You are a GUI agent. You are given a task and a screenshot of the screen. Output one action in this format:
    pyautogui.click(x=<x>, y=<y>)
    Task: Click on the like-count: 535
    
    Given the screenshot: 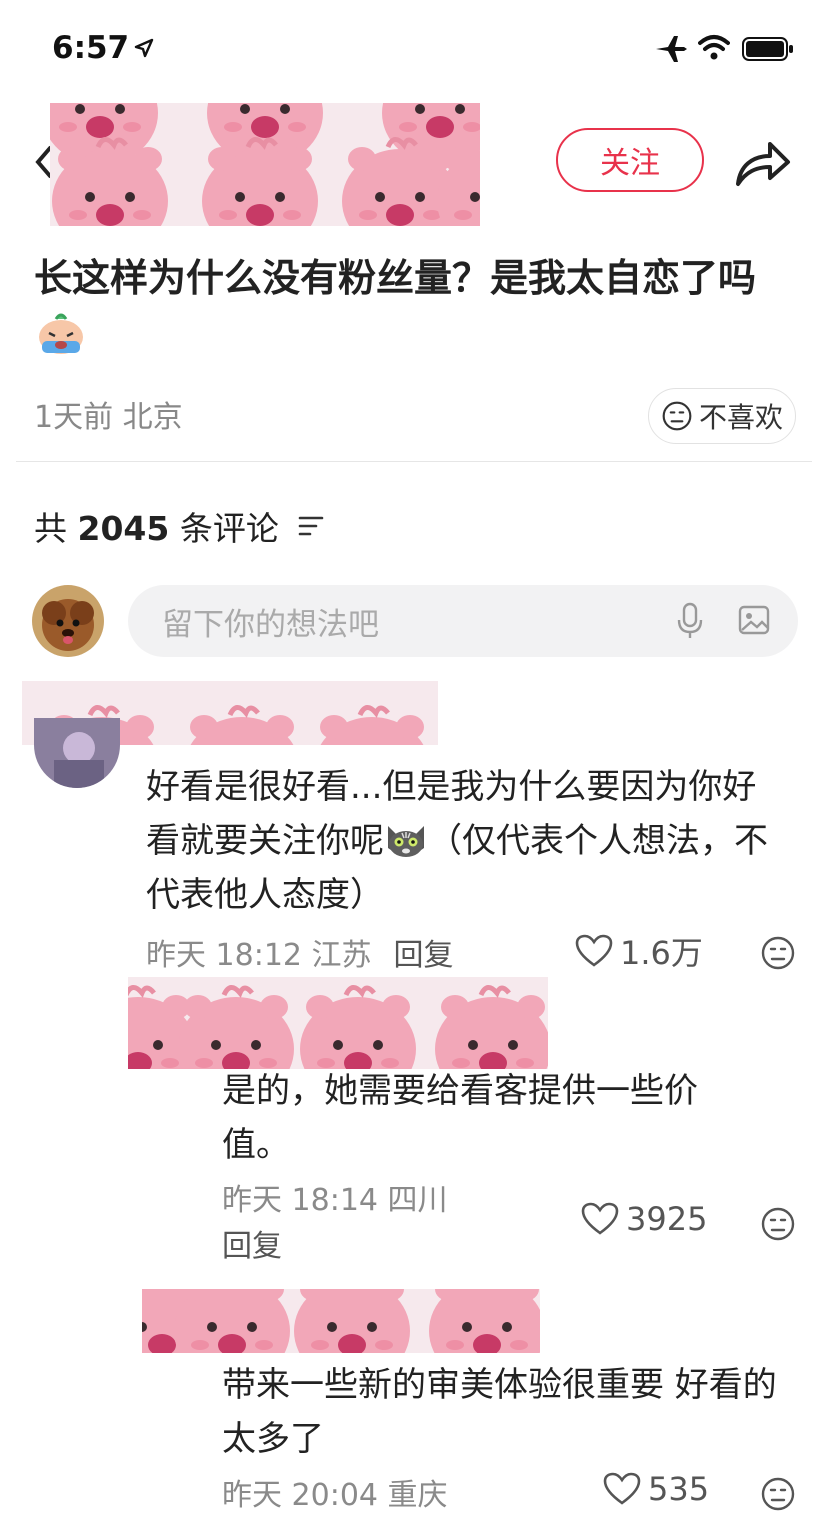 What is the action you would take?
    pyautogui.click(x=679, y=1489)
    